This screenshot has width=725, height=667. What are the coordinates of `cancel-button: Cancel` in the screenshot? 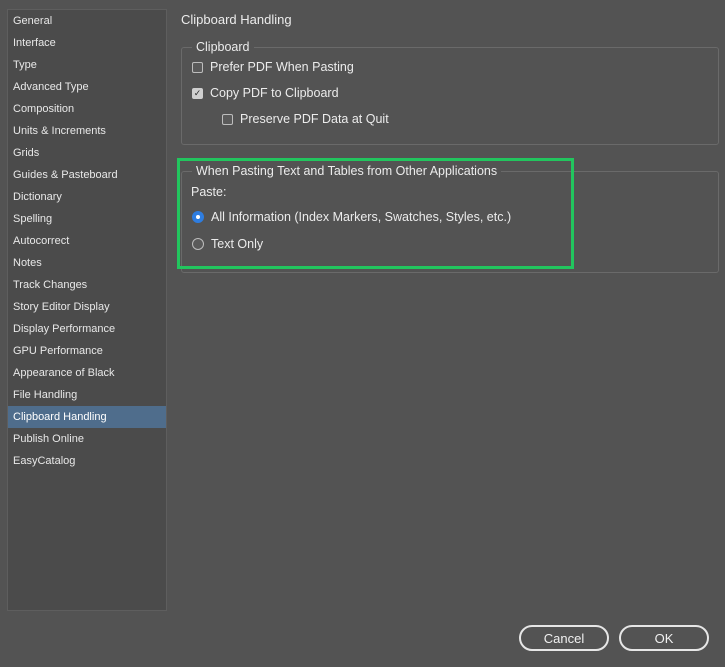 It's located at (564, 638).